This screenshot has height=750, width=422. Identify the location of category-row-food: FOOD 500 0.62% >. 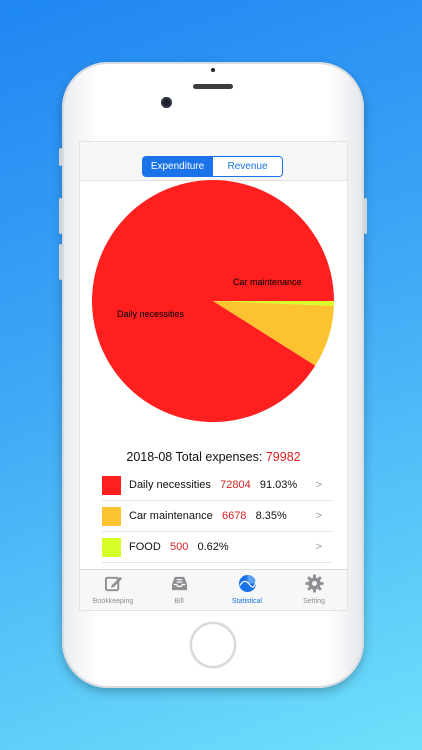
(217, 547).